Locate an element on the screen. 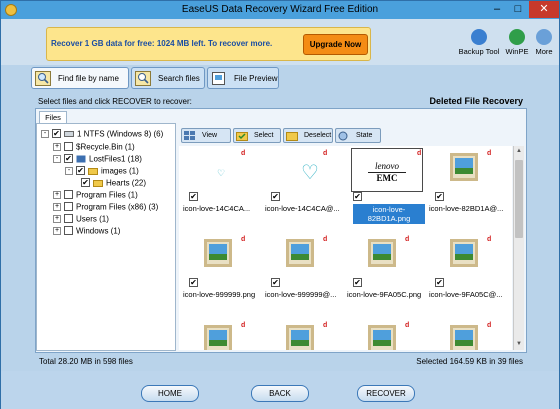  tab-search-files: Search files is located at coordinates (168, 78).